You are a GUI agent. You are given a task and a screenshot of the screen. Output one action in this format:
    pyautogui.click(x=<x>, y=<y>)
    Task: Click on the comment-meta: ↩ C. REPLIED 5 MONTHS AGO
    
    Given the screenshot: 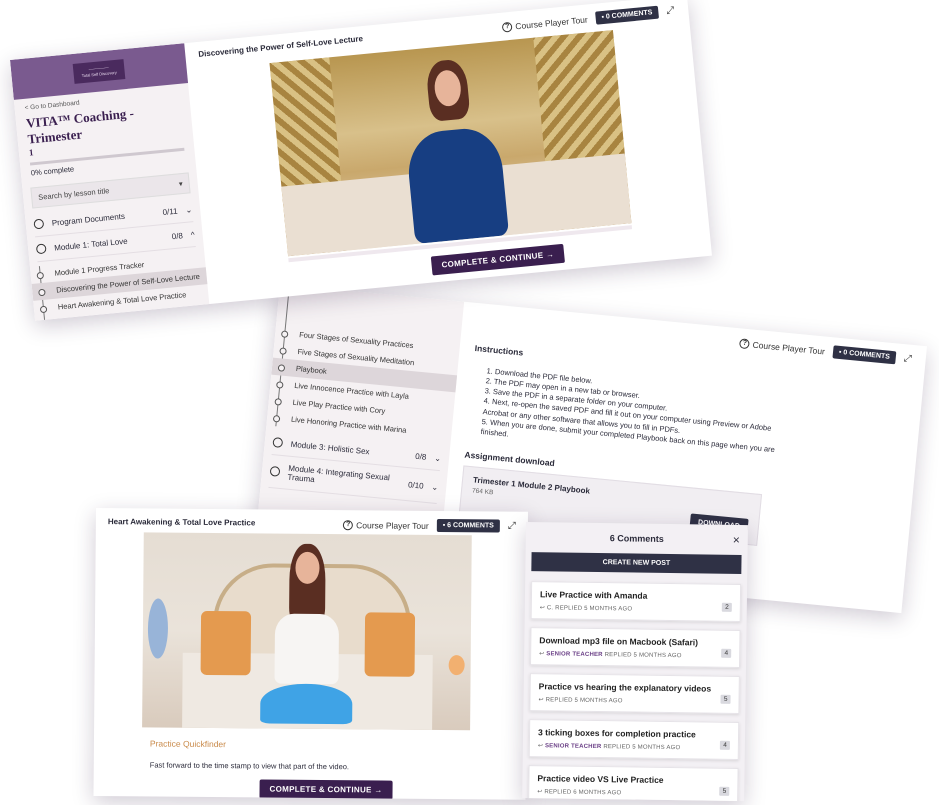 What is the action you would take?
    pyautogui.click(x=636, y=609)
    